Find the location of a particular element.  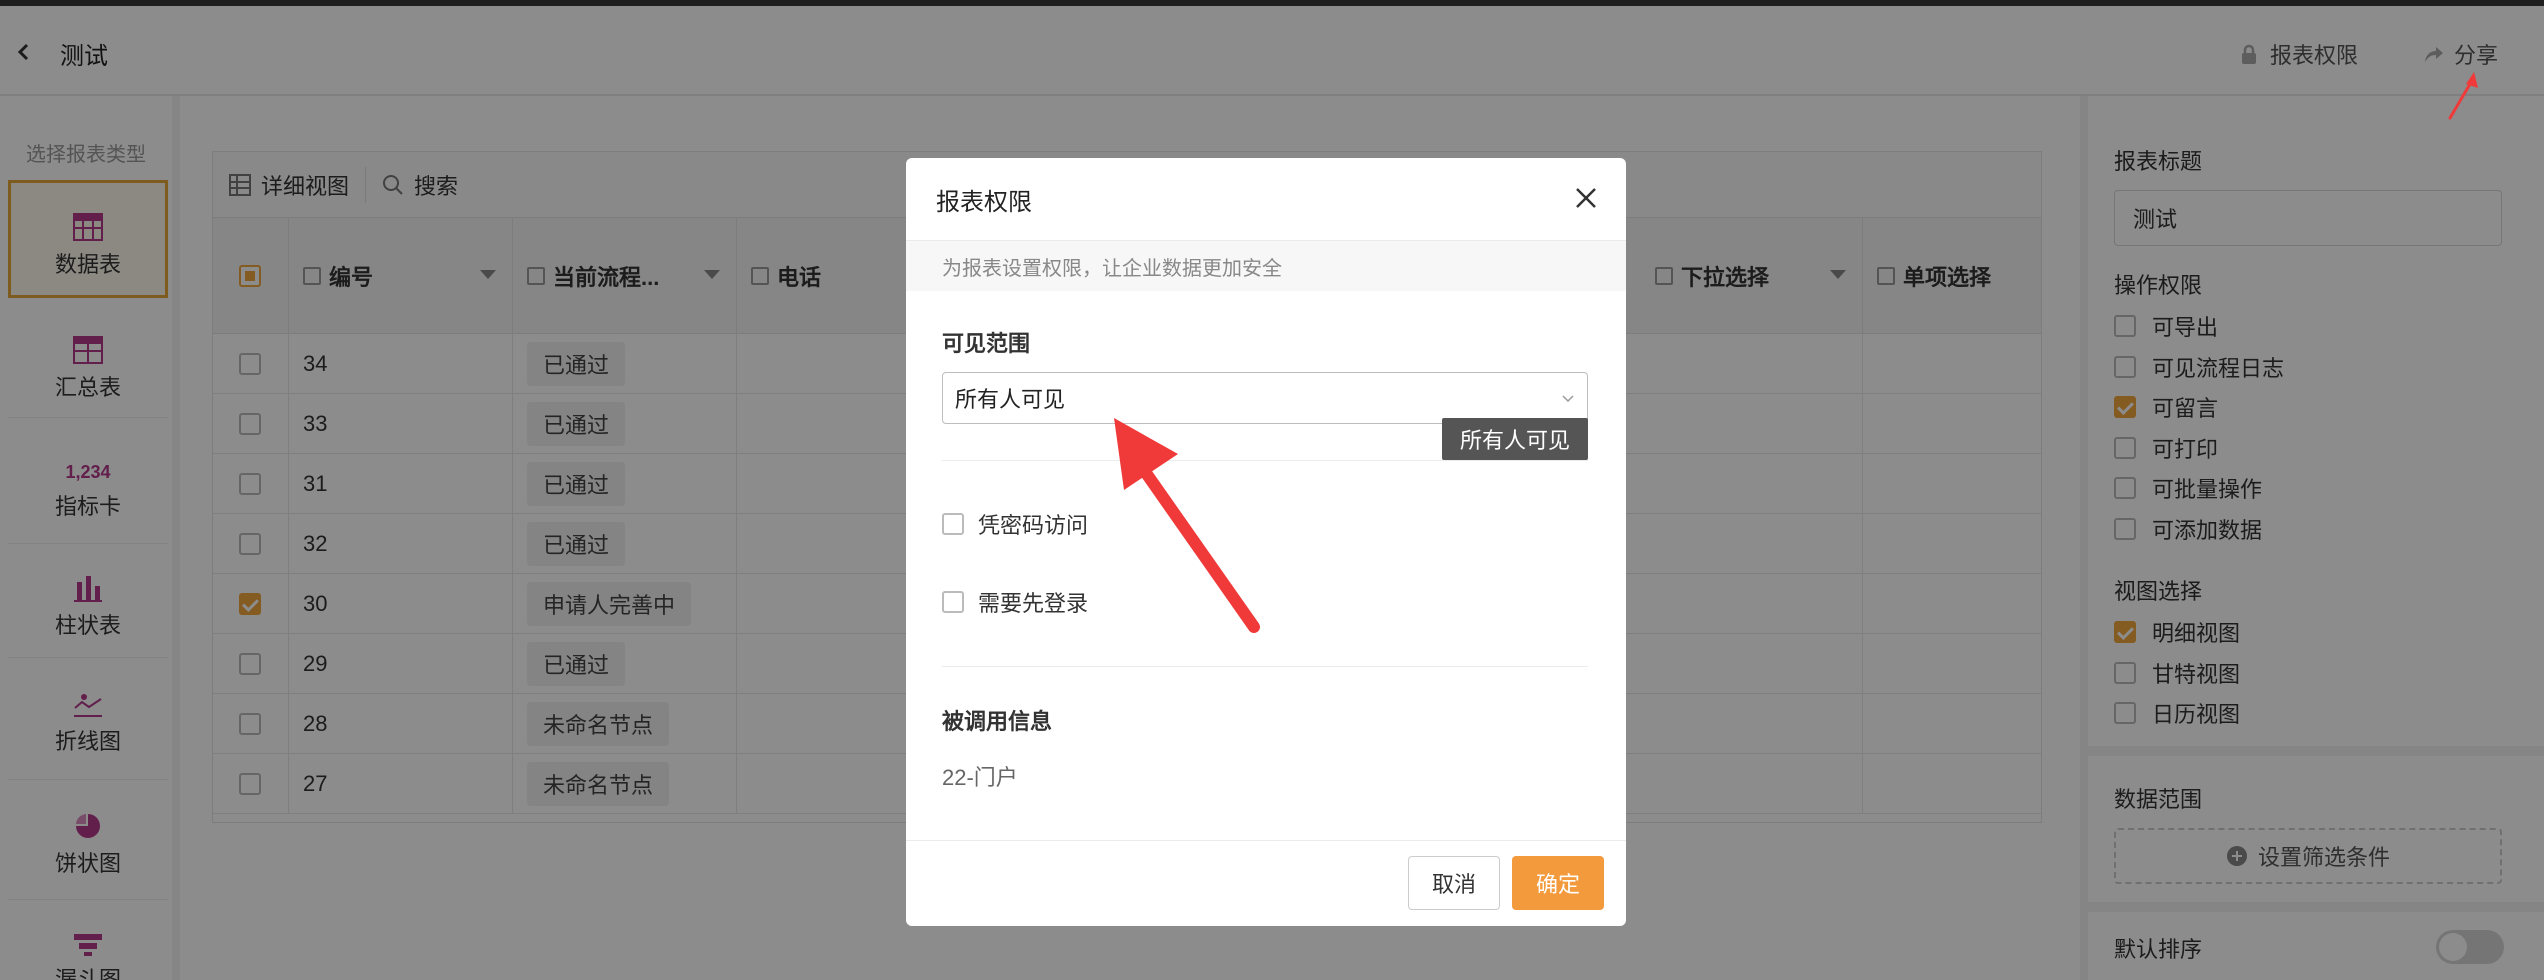

password-access-checkbox is located at coordinates (953, 524).